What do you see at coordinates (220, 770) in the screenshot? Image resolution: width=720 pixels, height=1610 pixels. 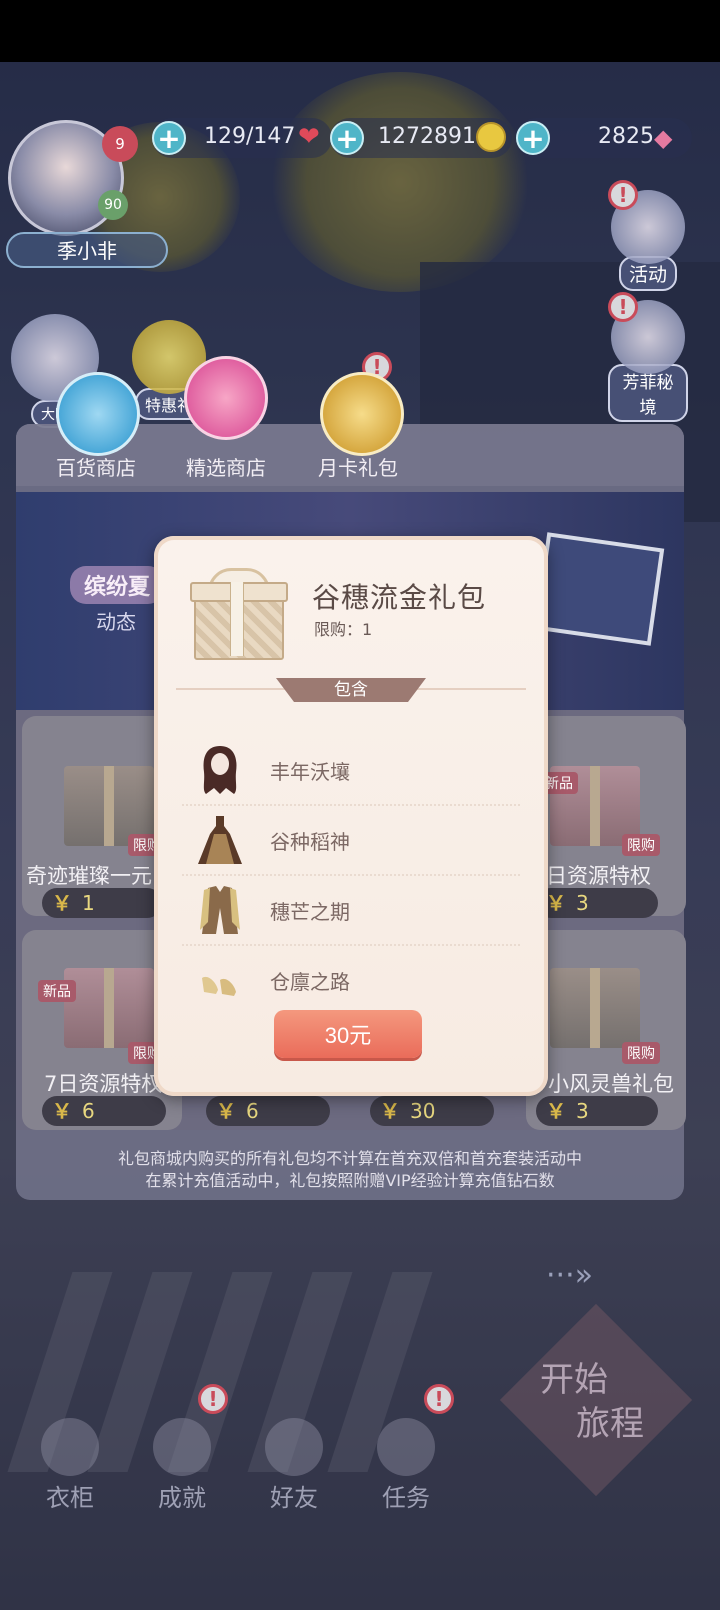 I see `hair-icon` at bounding box center [220, 770].